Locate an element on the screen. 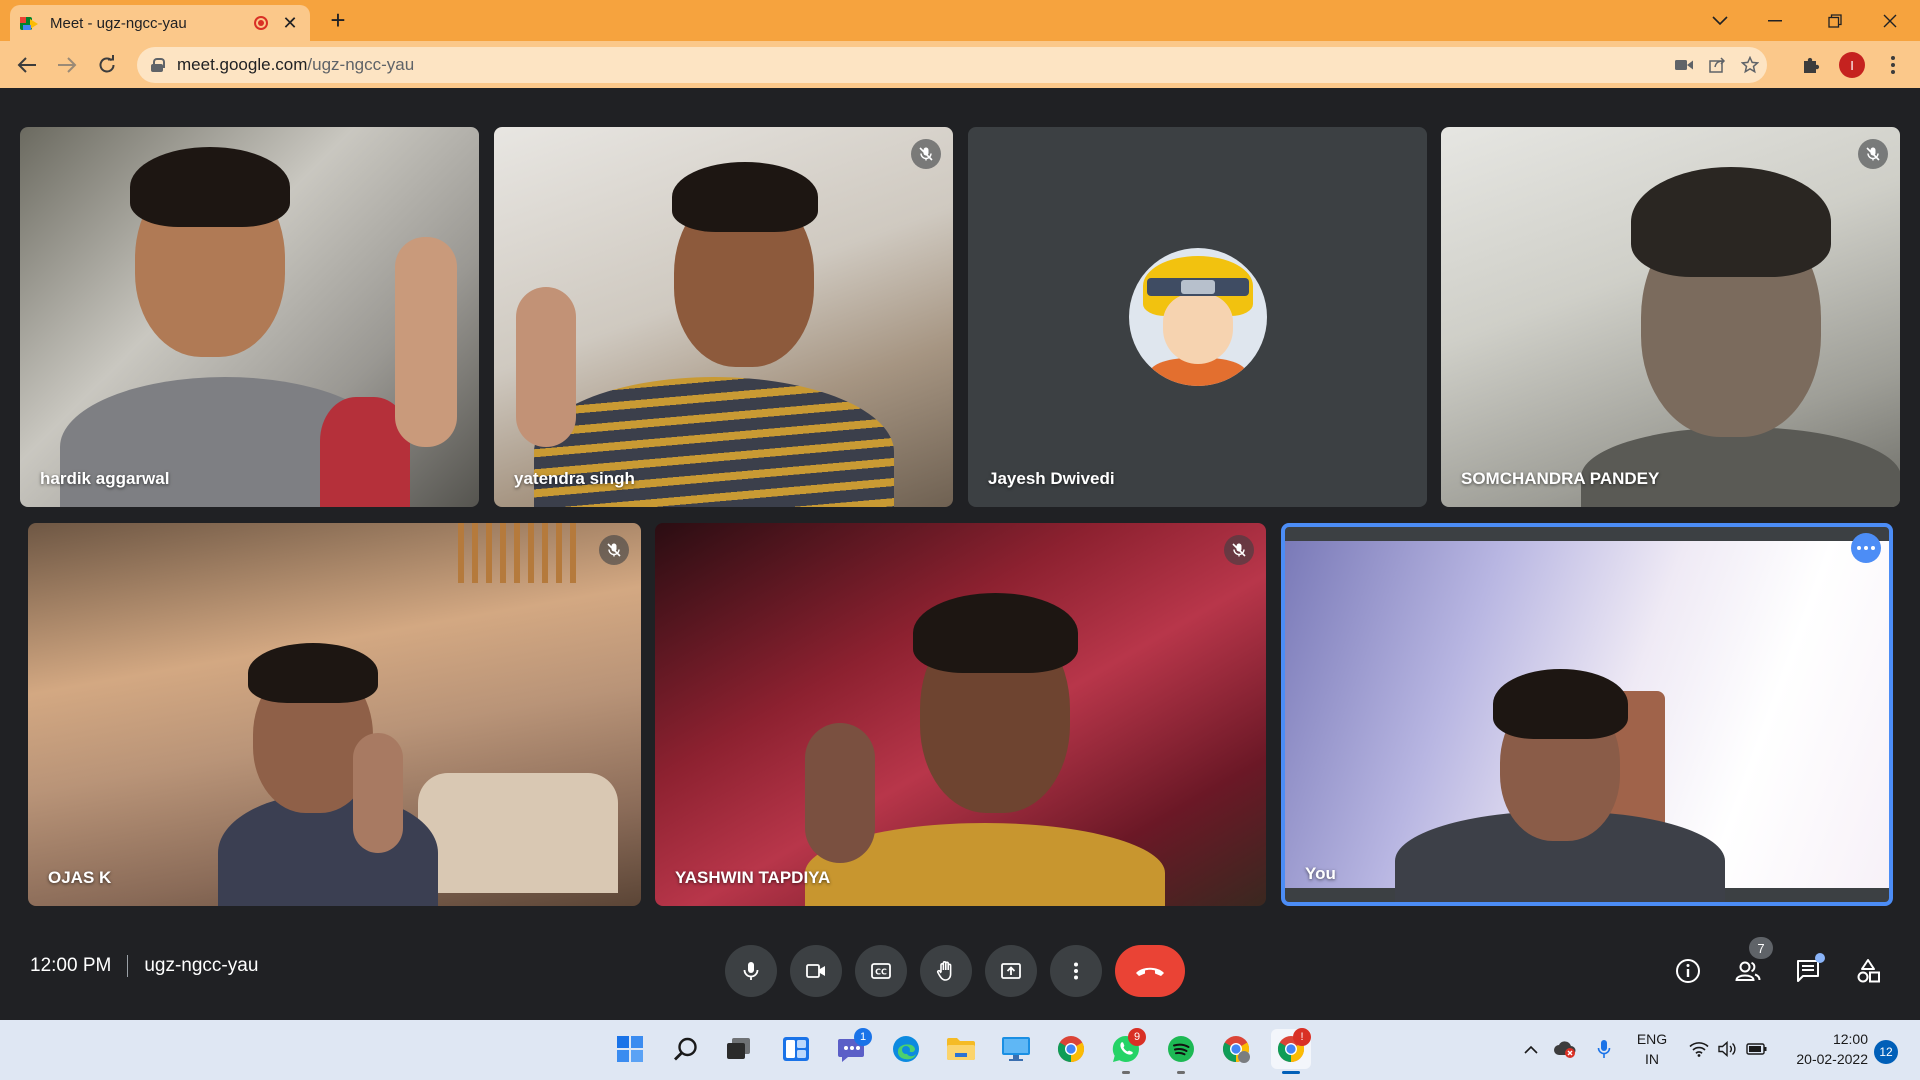 This screenshot has height=1080, width=1920. forward-arrow-icon is located at coordinates (67, 65).